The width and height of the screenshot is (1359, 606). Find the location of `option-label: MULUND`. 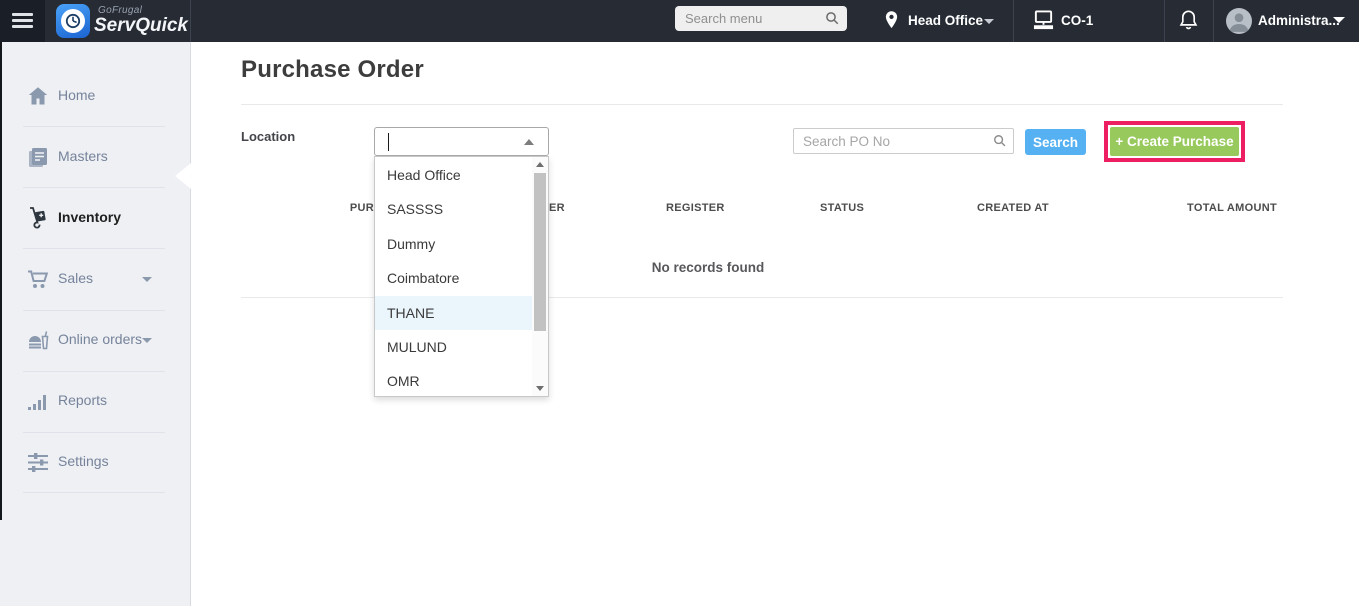

option-label: MULUND is located at coordinates (417, 347).